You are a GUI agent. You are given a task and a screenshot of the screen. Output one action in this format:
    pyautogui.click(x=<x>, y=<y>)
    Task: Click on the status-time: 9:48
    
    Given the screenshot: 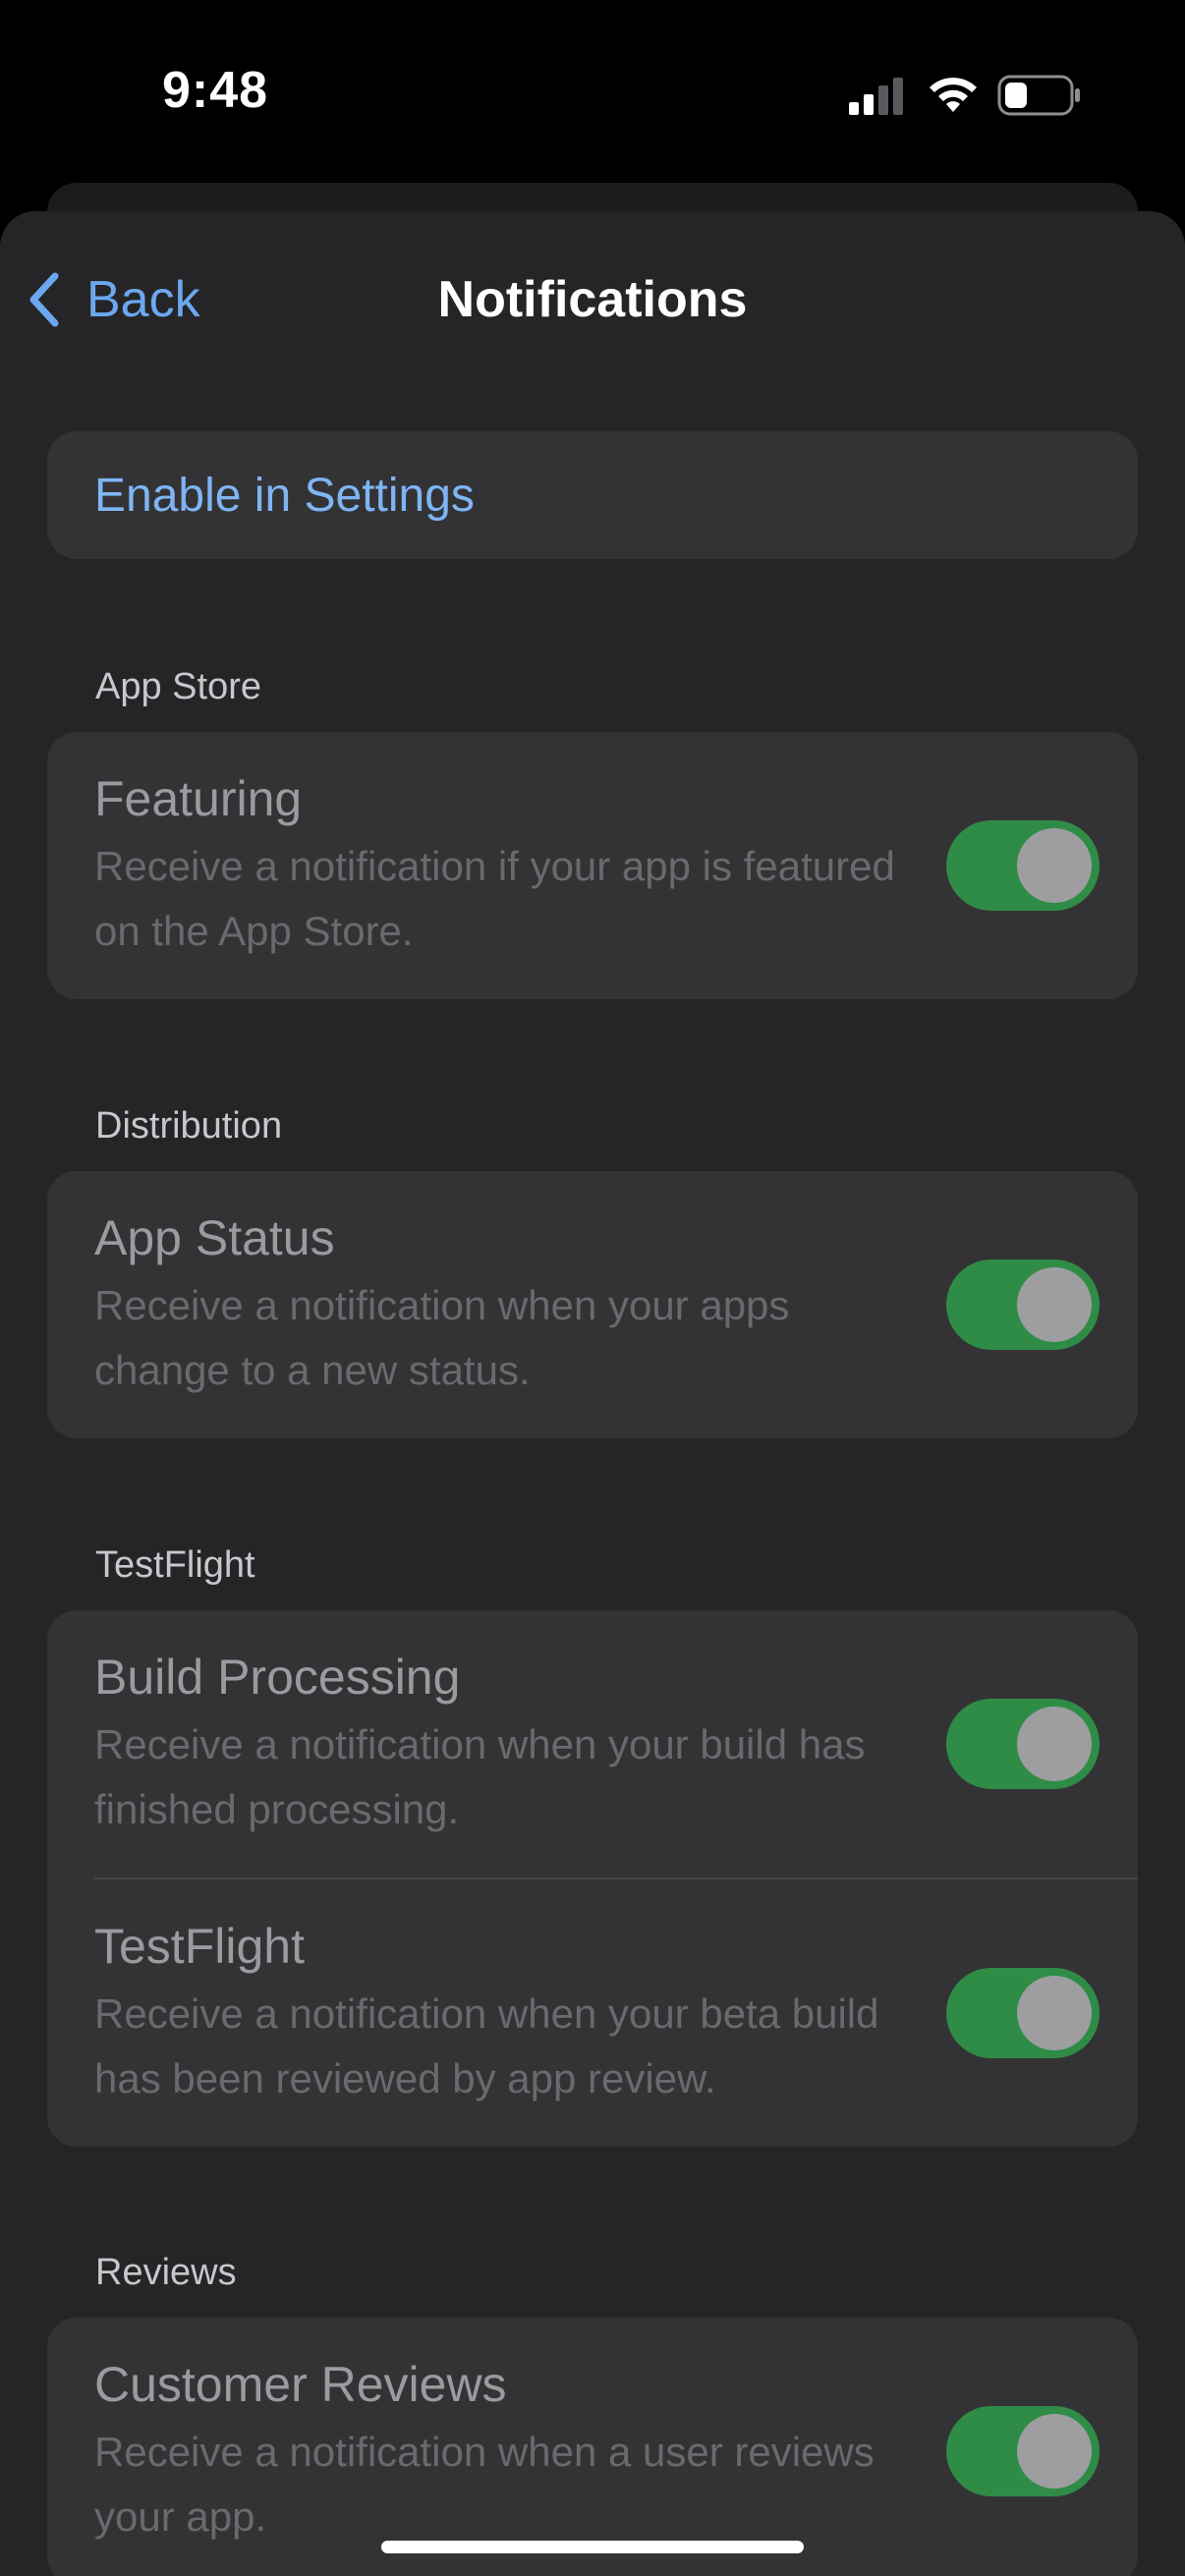 What is the action you would take?
    pyautogui.click(x=216, y=90)
    